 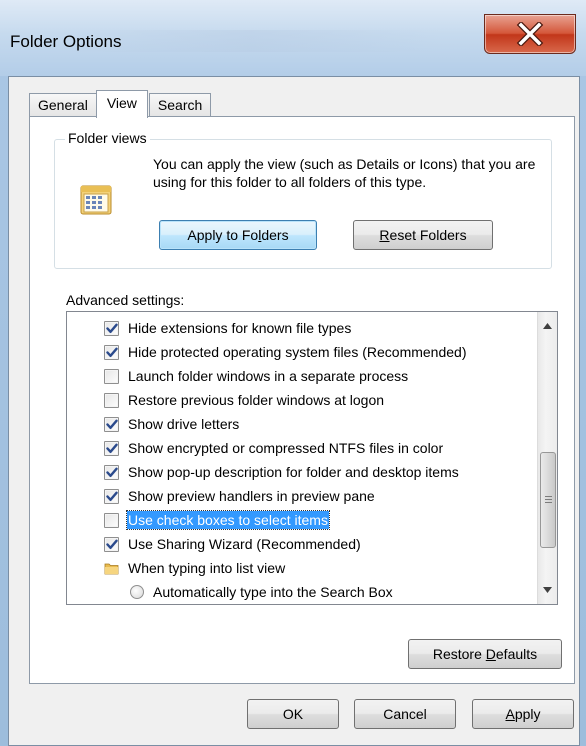 I want to click on apply-accesskey: A, so click(x=510, y=714).